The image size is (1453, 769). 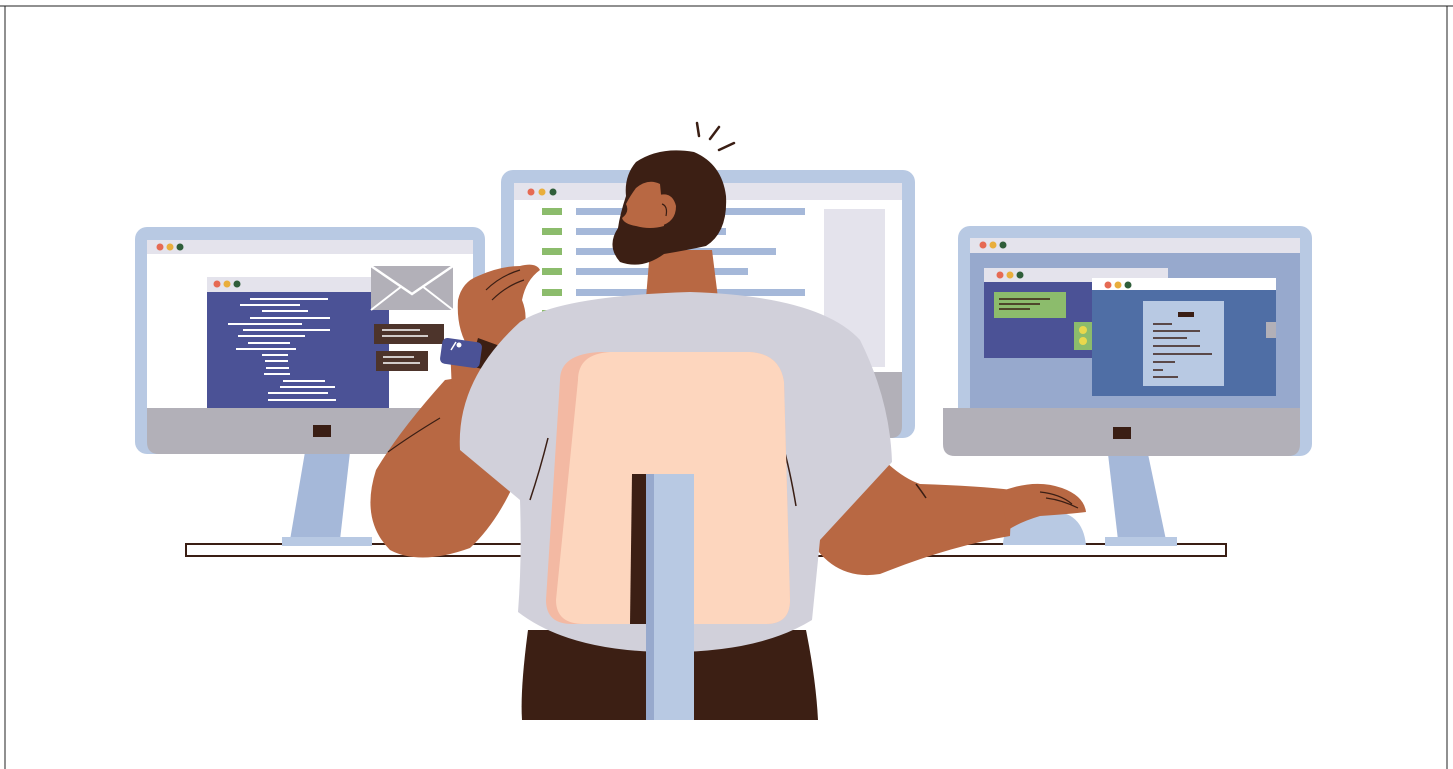 I want to click on document-icon, so click(x=1183, y=343).